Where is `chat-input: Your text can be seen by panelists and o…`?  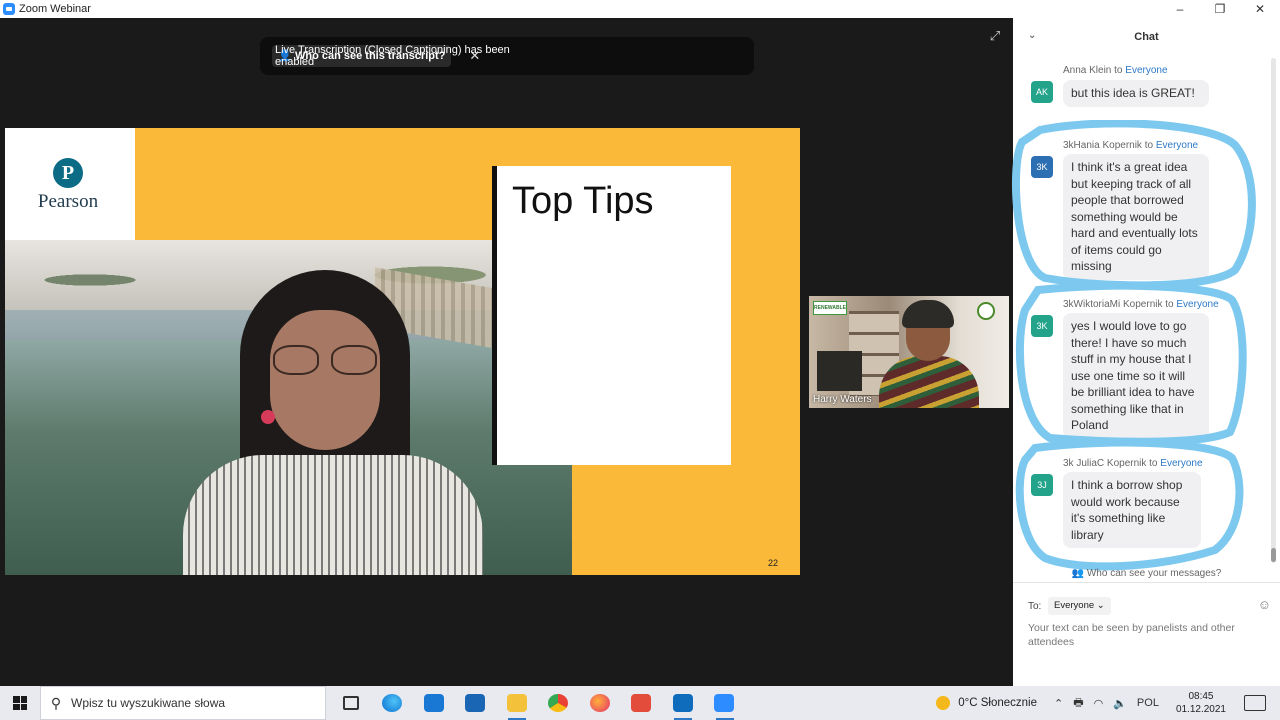
chat-input: Your text can be seen by panelists and o… is located at coordinates (1143, 635).